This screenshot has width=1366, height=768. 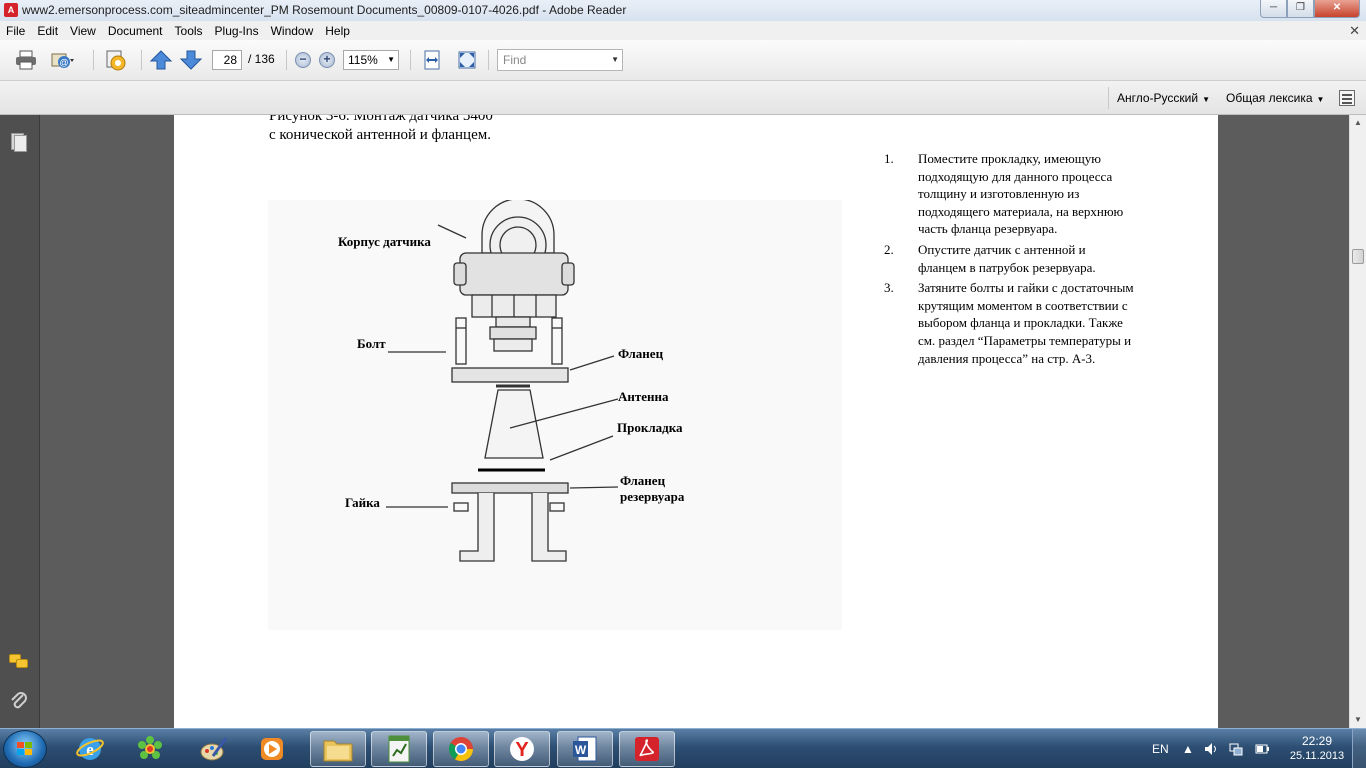 What do you see at coordinates (135, 31) in the screenshot?
I see `menu-document: Document` at bounding box center [135, 31].